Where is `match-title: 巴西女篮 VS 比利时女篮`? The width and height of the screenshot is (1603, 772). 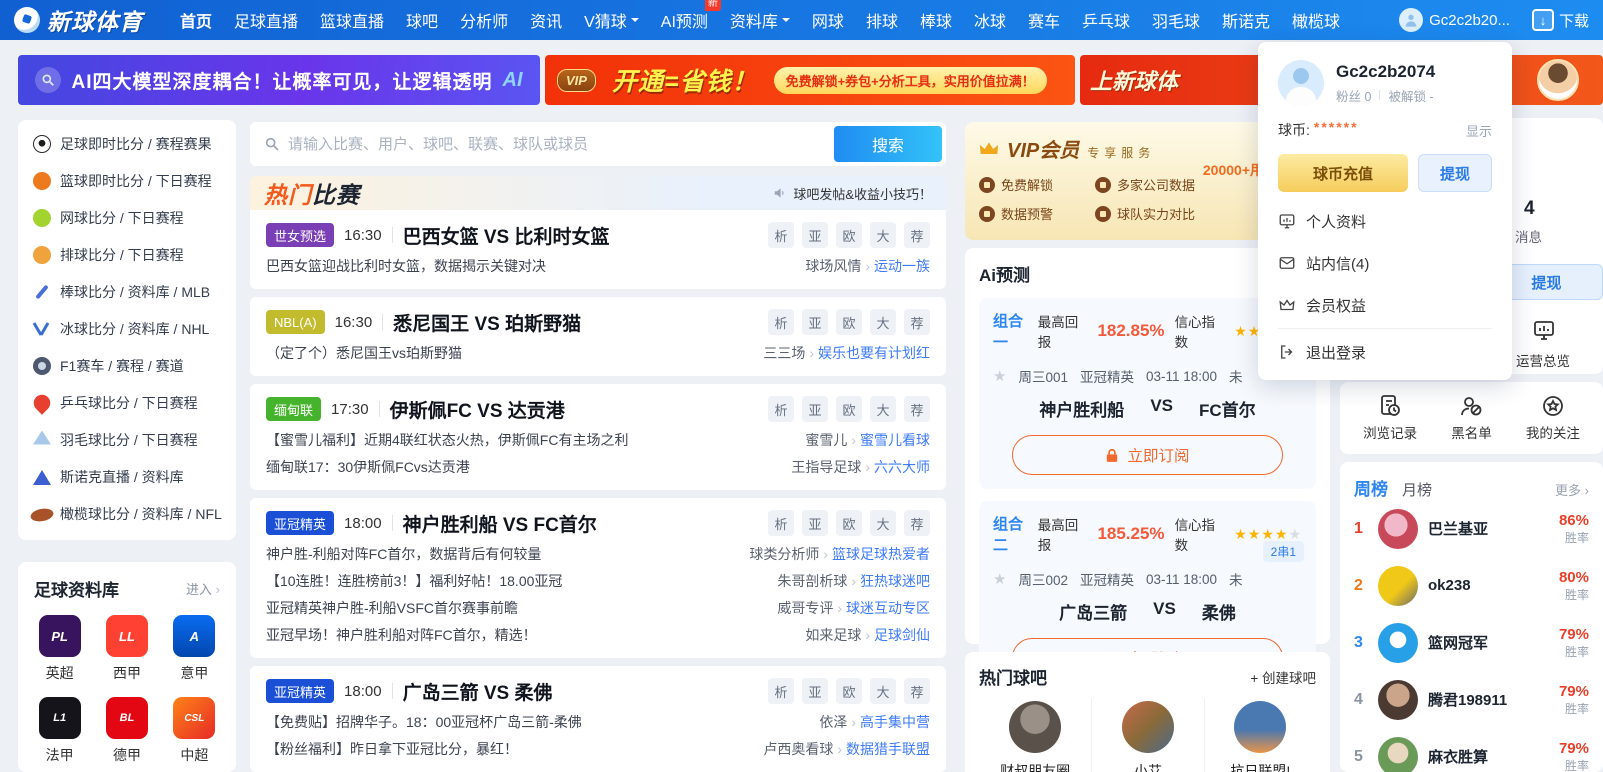 match-title: 巴西女篮 VS 比利时女篮 is located at coordinates (506, 235).